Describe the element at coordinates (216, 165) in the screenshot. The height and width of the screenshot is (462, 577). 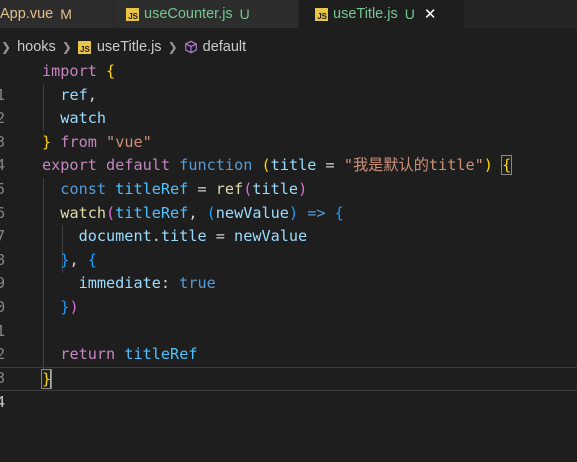
I see `token: function` at that location.